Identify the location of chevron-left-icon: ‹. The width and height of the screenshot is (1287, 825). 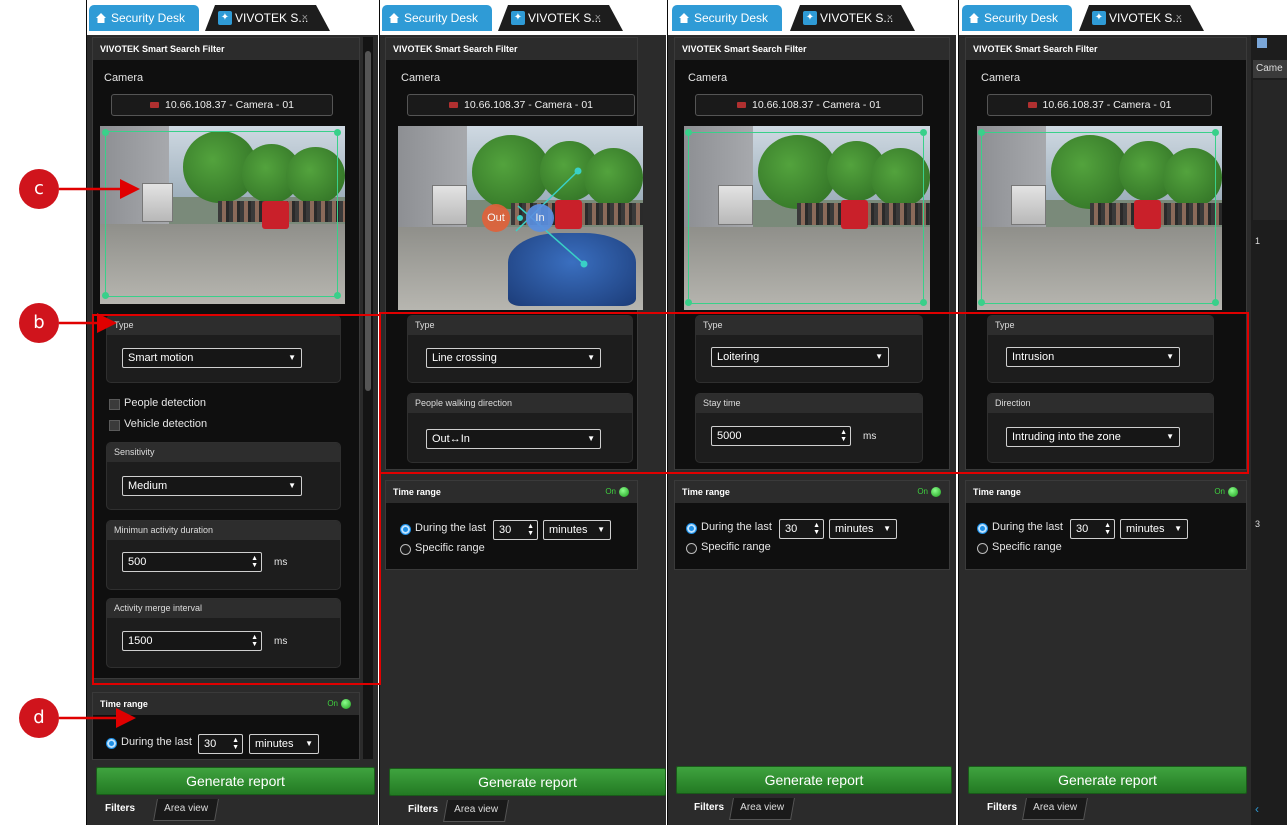
(1257, 809).